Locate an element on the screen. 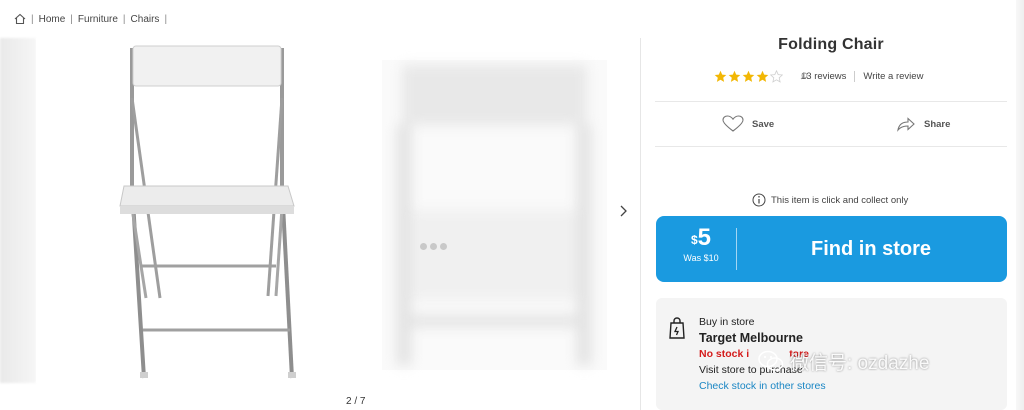  scrollbar-track is located at coordinates (1020, 205).